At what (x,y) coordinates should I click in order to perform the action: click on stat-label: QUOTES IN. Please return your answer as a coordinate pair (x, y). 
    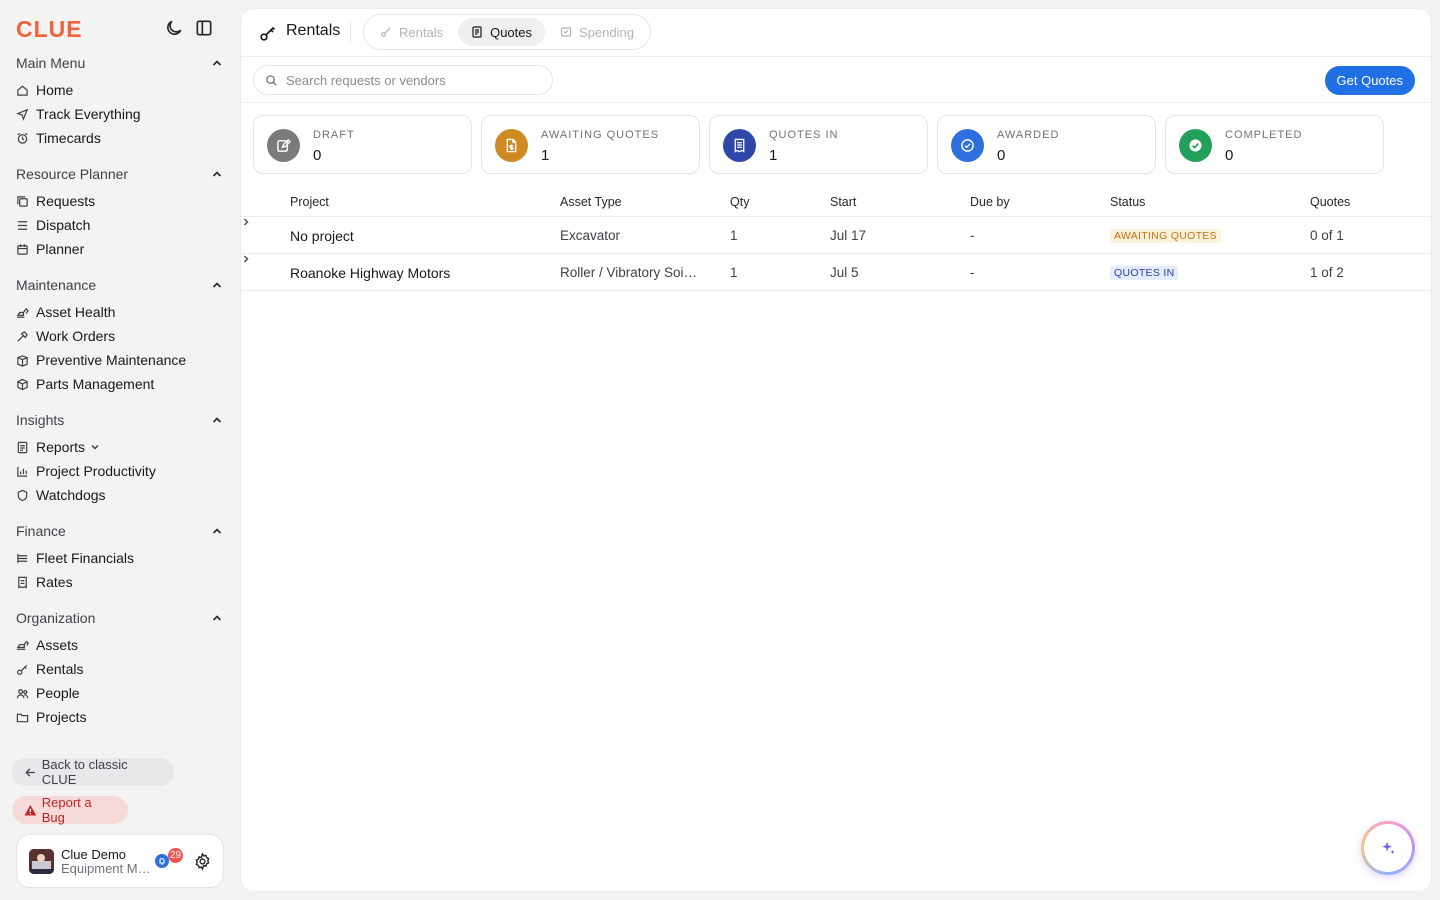
    Looking at the image, I should click on (804, 135).